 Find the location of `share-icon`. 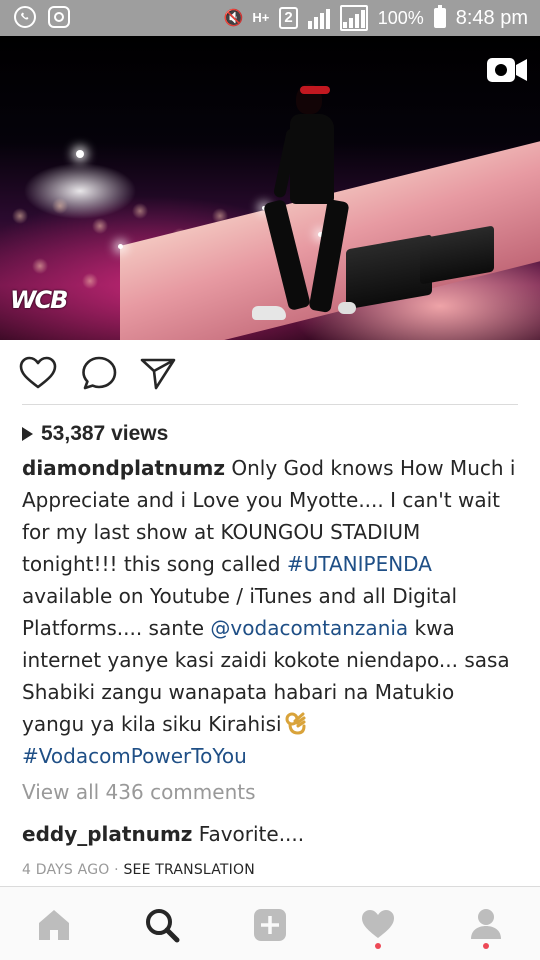

share-icon is located at coordinates (158, 374).